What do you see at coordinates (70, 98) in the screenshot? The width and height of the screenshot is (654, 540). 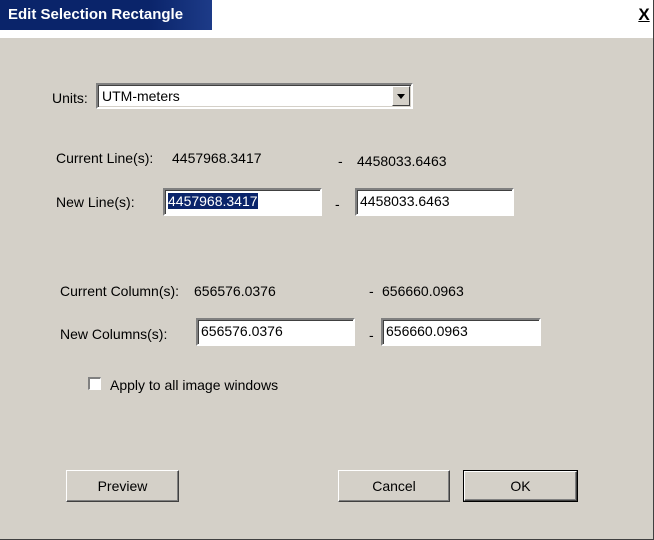 I see `units-label: Units:` at bounding box center [70, 98].